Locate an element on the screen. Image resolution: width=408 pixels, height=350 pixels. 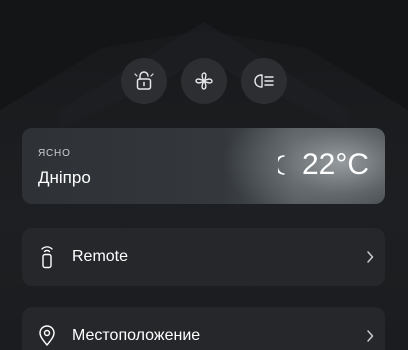
moon-icon is located at coordinates (281, 165).